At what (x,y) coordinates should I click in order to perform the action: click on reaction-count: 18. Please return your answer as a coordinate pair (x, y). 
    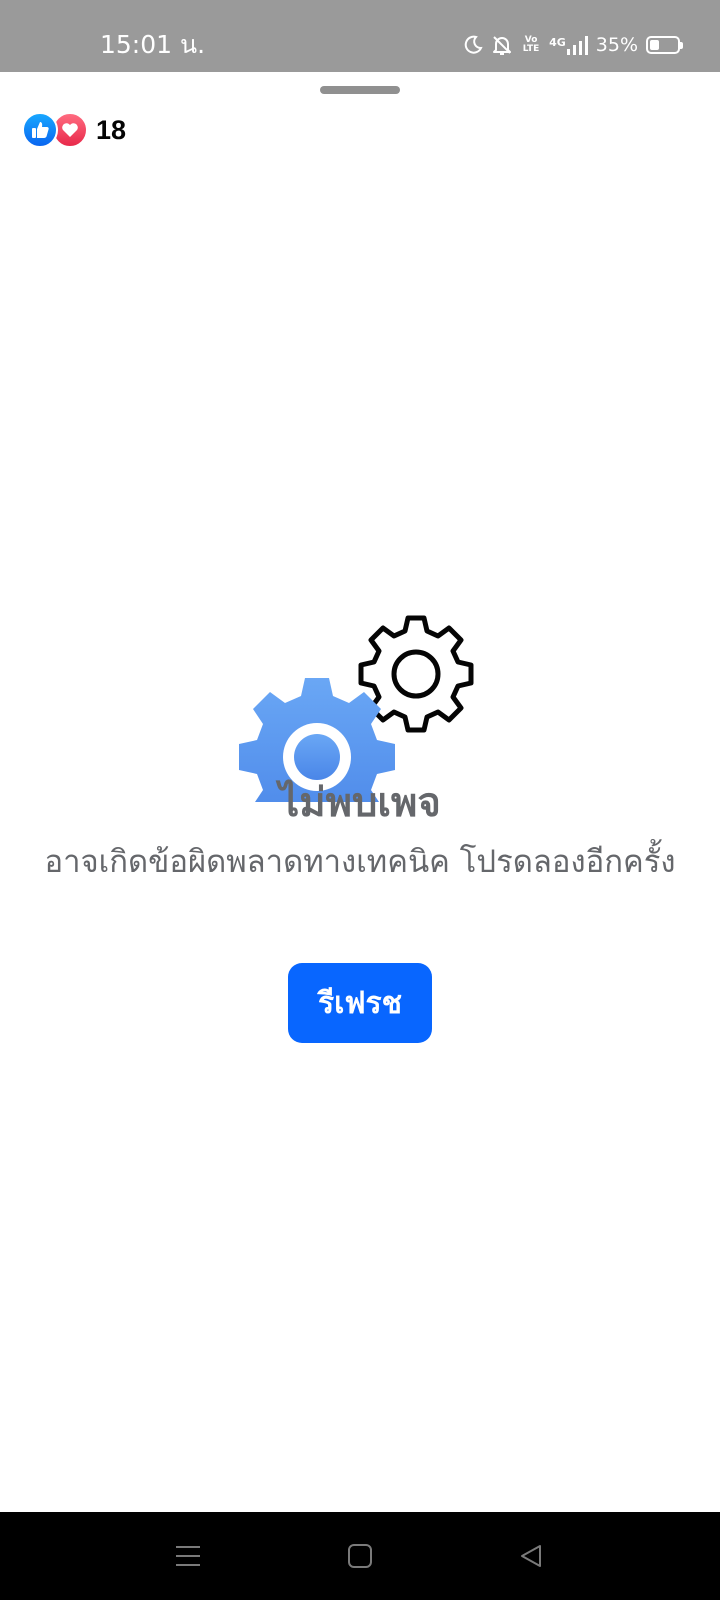
    Looking at the image, I should click on (111, 129).